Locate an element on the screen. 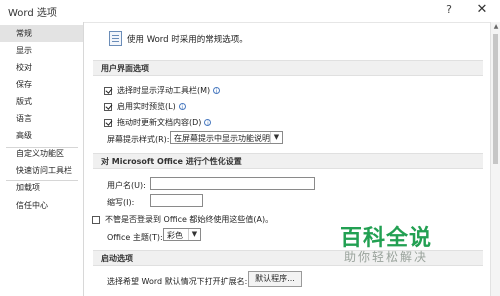 Image resolution: width=500 pixels, height=296 pixels. help-button: ? is located at coordinates (449, 9).